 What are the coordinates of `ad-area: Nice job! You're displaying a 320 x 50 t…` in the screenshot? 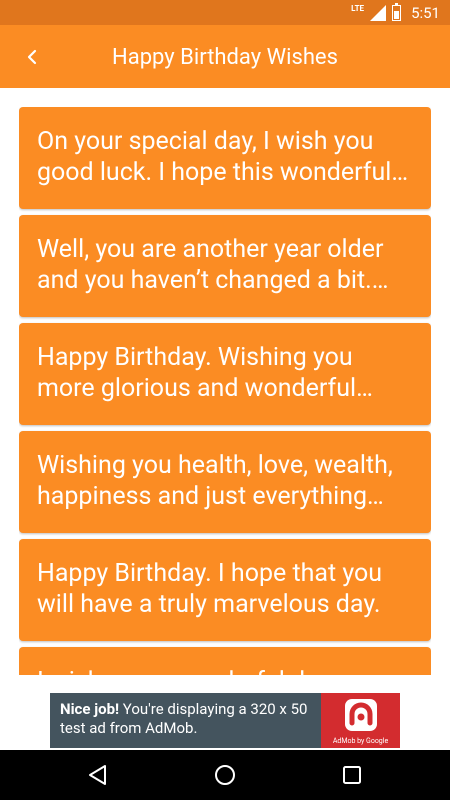 It's located at (225, 712).